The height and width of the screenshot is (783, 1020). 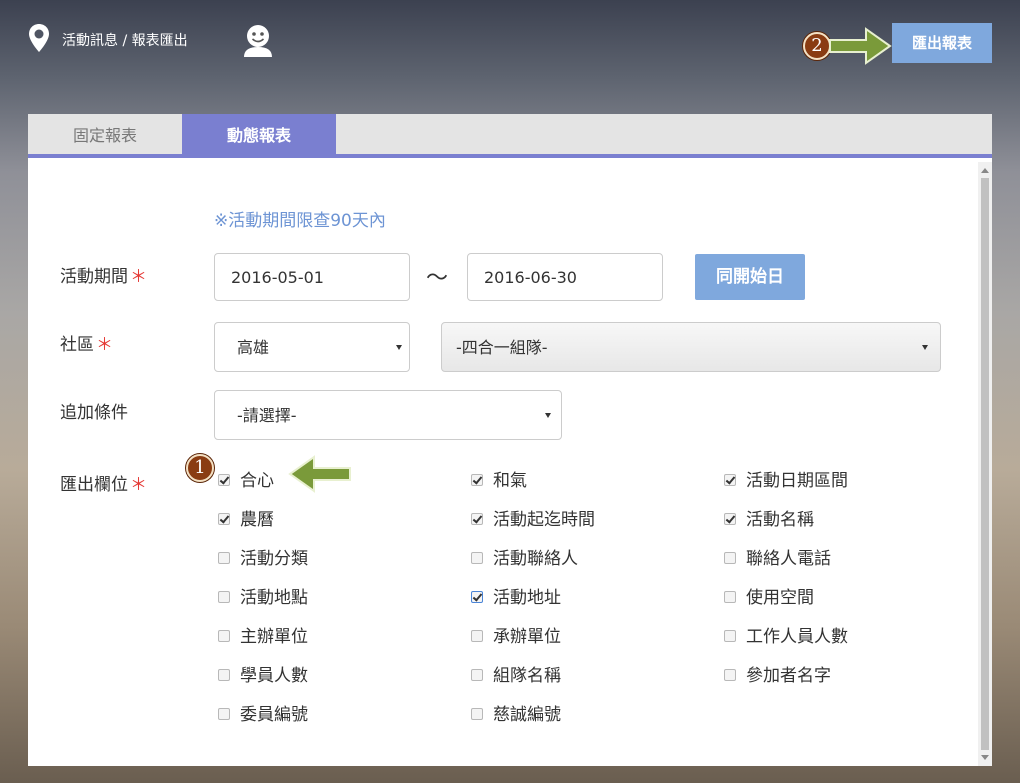 I want to click on export-field-checkbox: 承辦單位, so click(x=516, y=634).